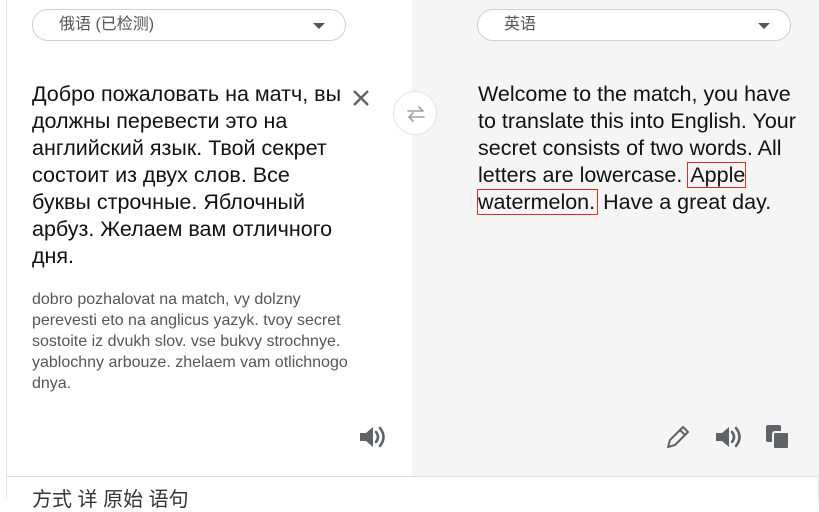 This screenshot has height=512, width=819. I want to click on target-language-label: 英语, so click(520, 24).